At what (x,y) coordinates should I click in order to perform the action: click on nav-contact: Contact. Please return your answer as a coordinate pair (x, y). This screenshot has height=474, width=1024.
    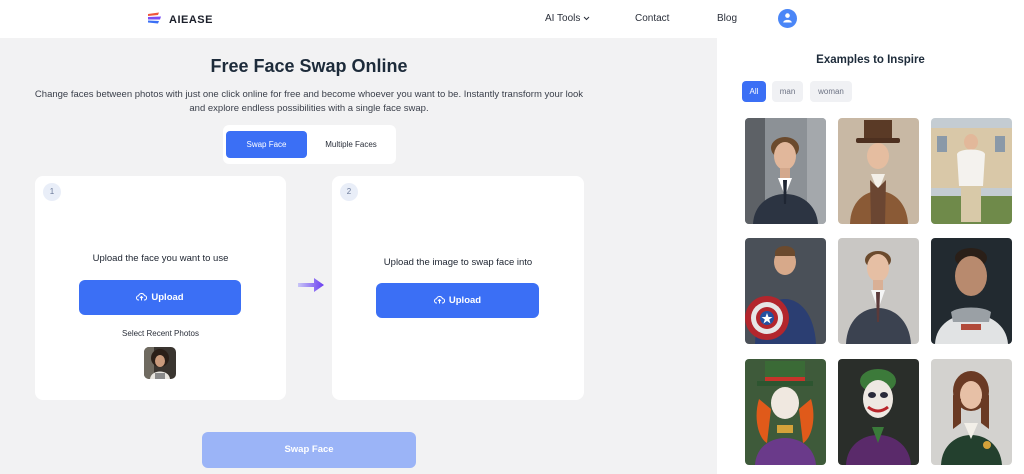
    Looking at the image, I should click on (652, 18).